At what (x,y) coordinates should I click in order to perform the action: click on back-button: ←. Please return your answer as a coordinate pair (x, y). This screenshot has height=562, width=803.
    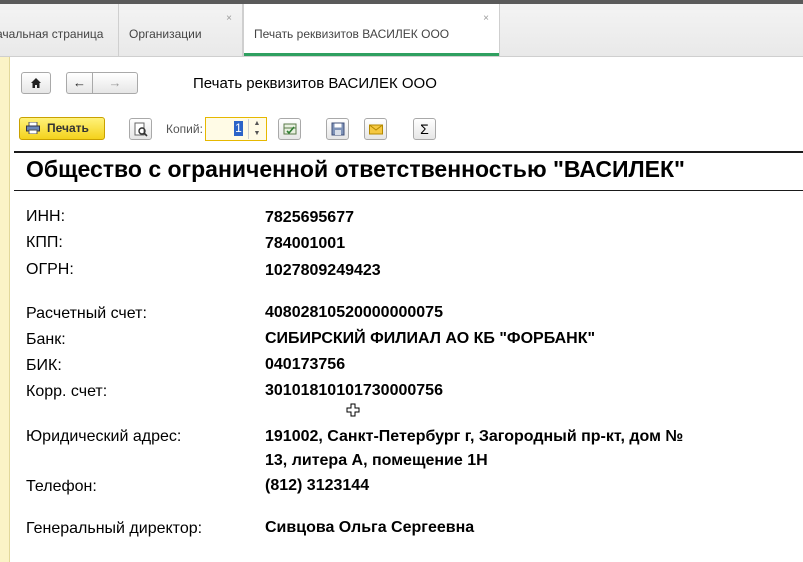
    Looking at the image, I should click on (79, 83).